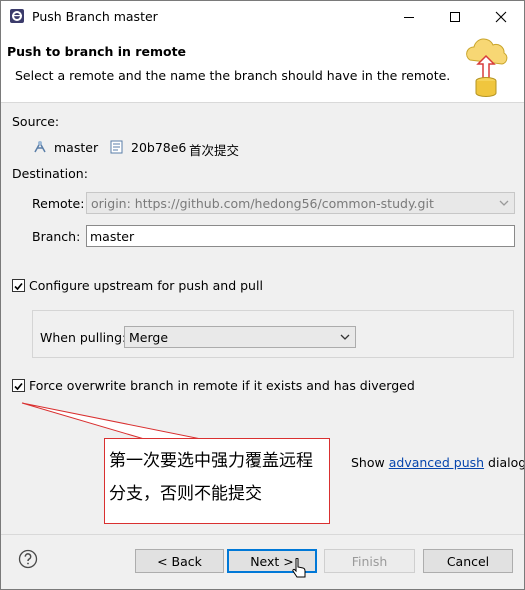  I want to click on advanced-push-link: advanced push, so click(436, 462).